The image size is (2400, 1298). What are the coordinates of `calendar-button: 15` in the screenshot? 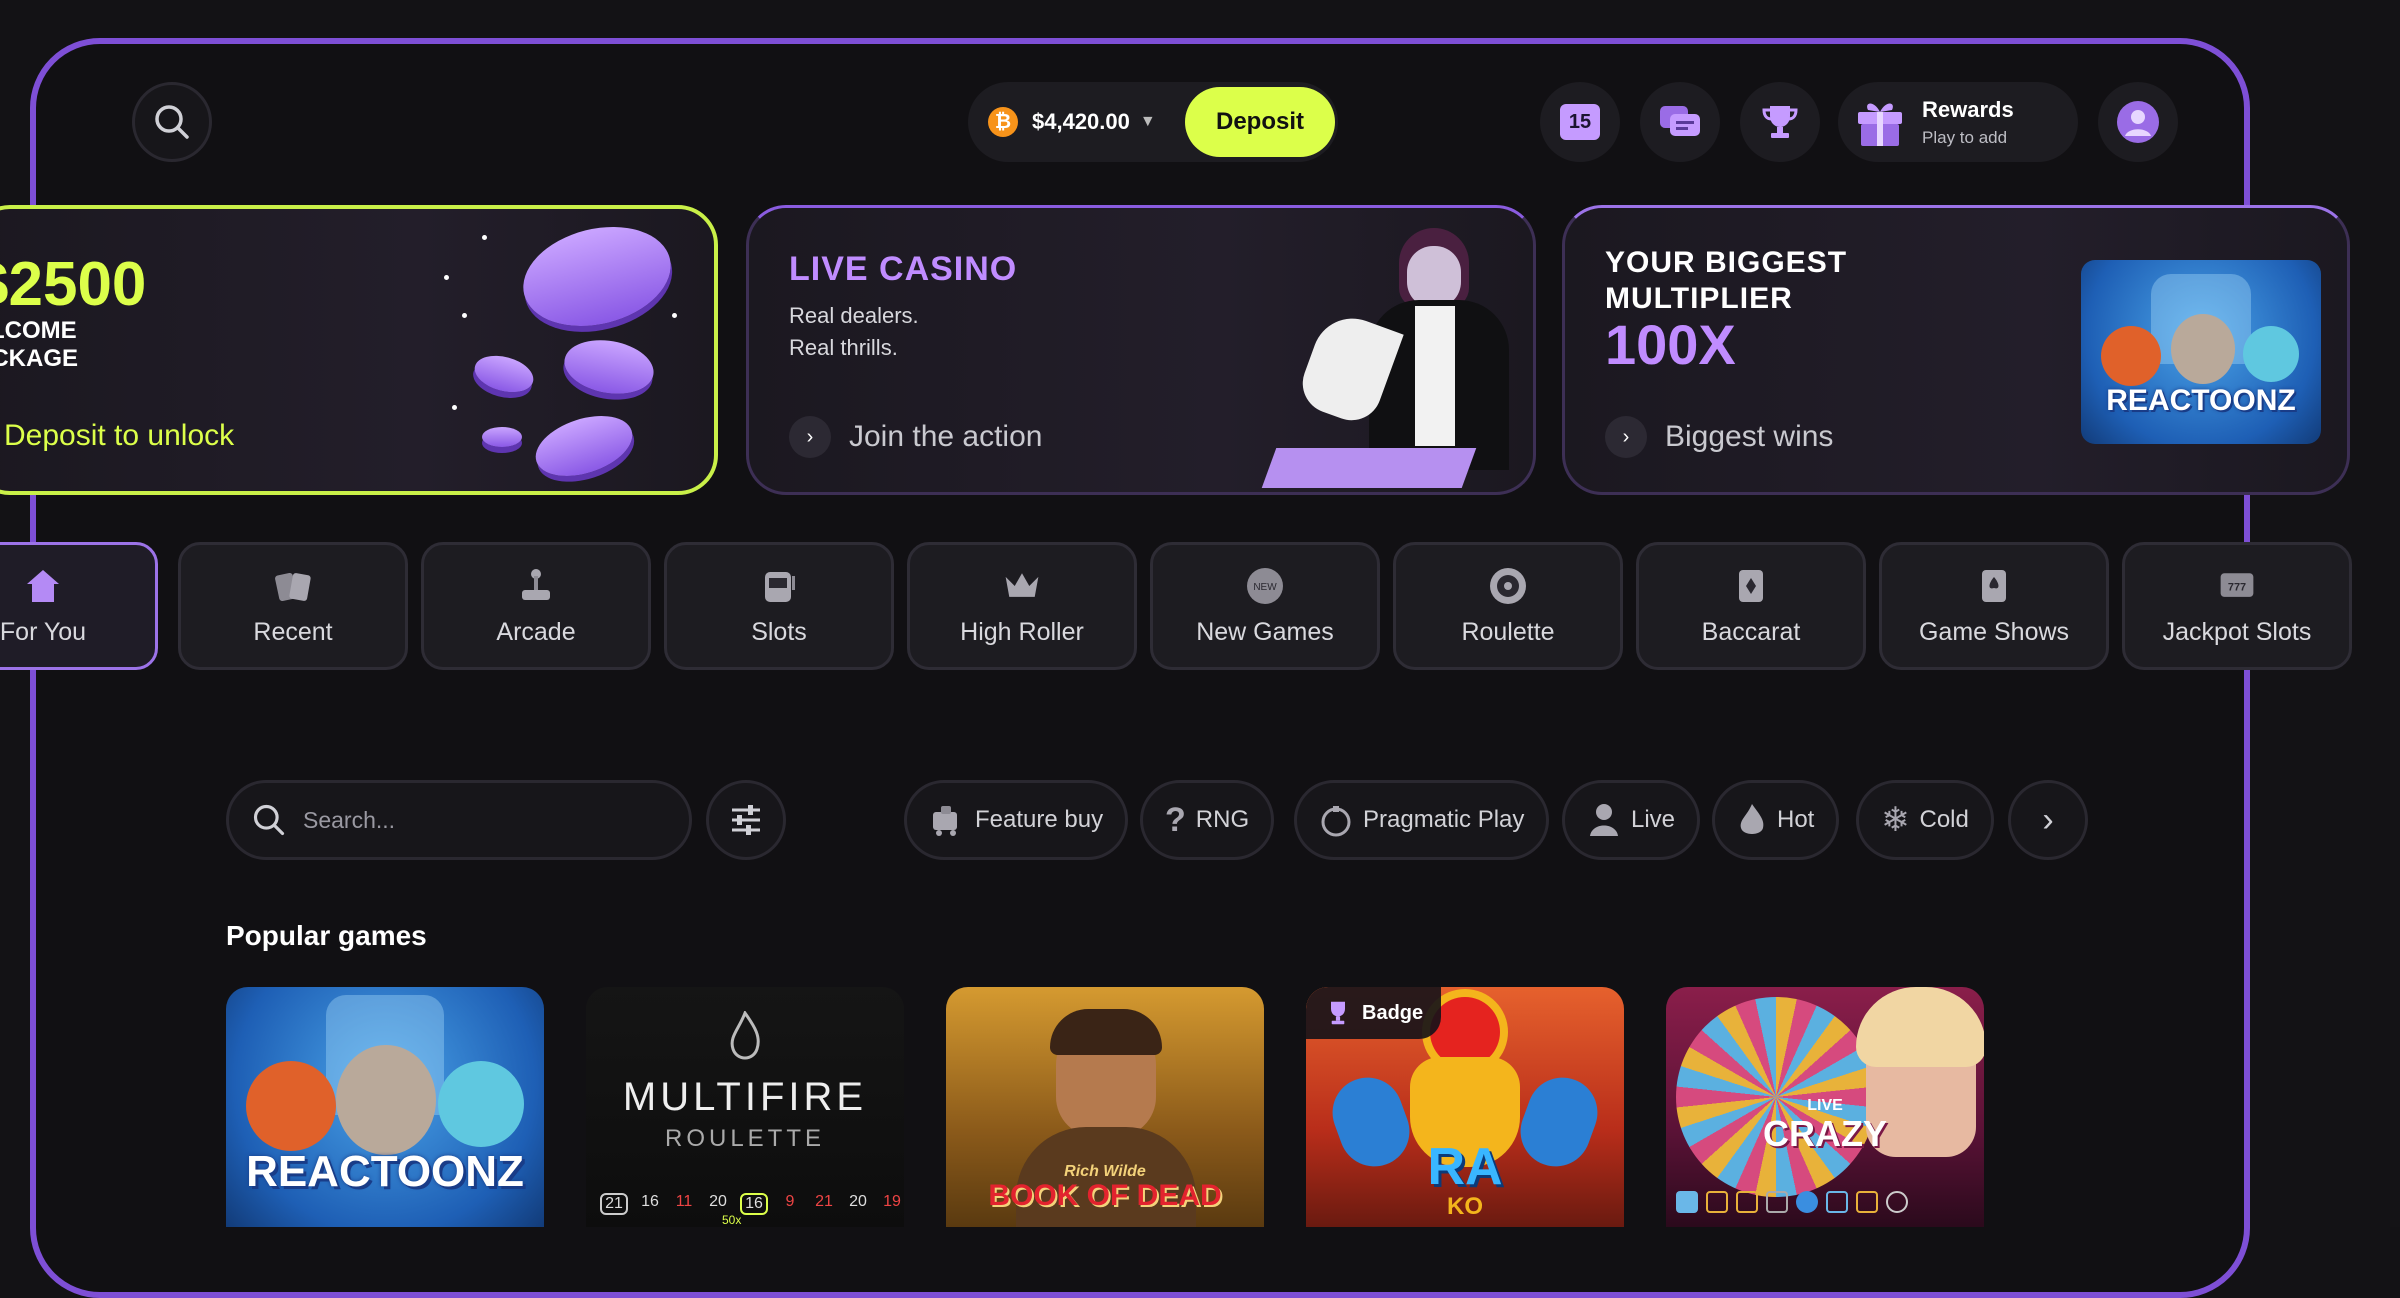 It's located at (1580, 122).